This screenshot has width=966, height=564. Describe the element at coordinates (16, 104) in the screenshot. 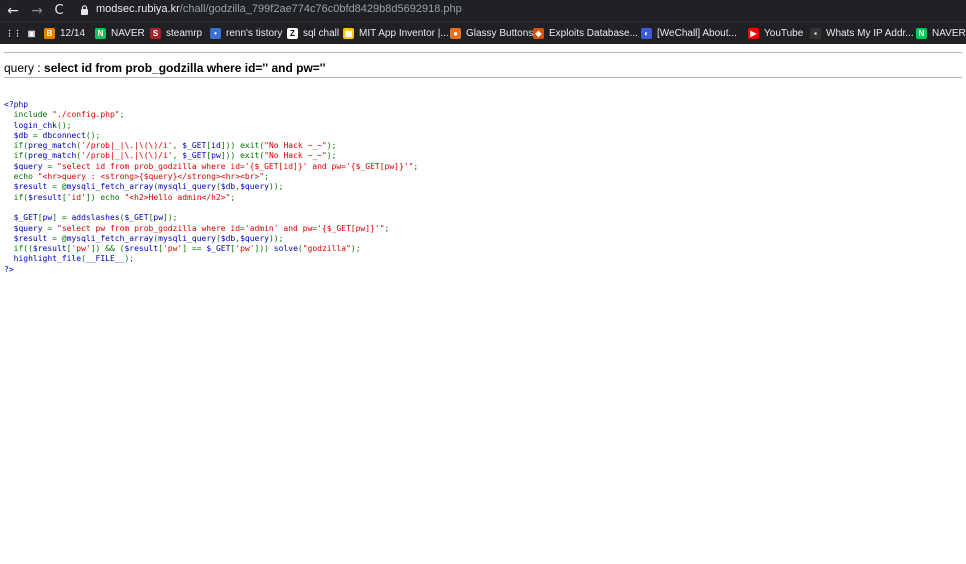

I see `source-token: <?php` at that location.